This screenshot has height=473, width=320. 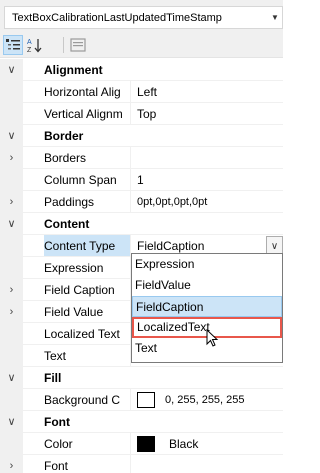 I want to click on property-name: Borders, so click(x=87, y=157).